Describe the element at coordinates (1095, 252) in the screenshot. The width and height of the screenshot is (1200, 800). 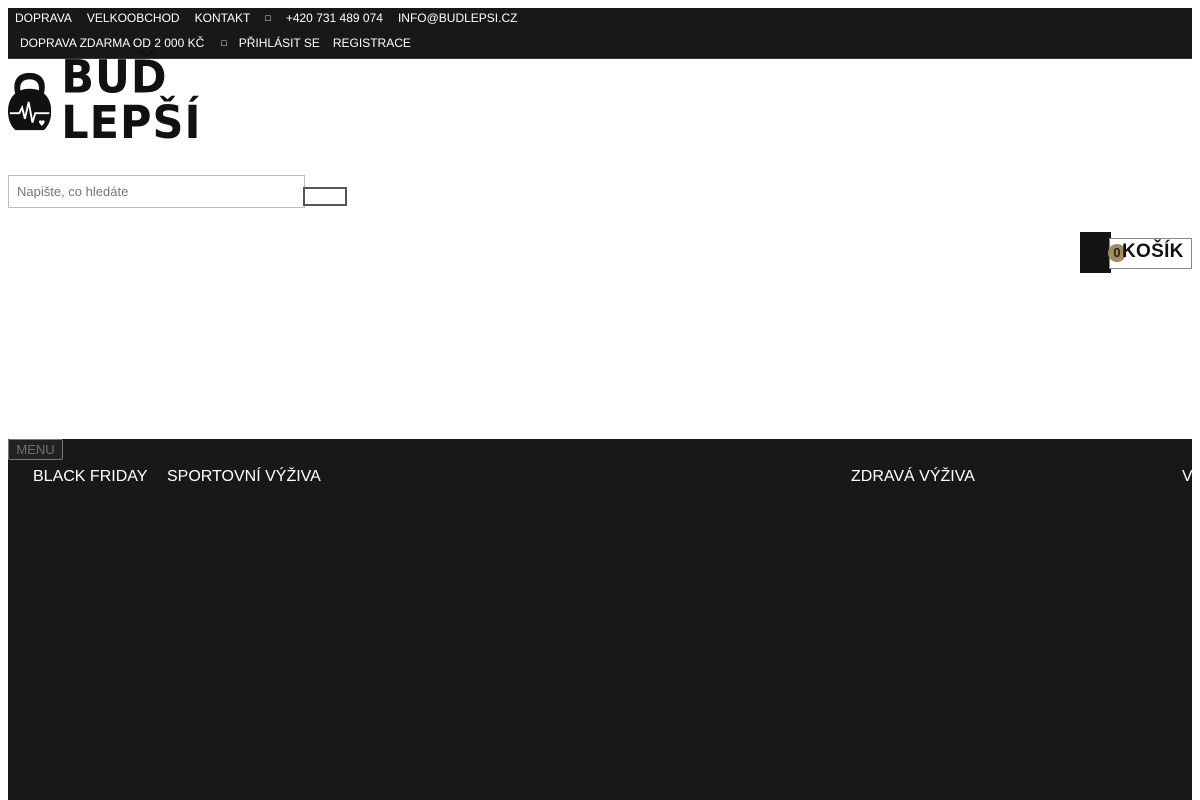
I see `cart-icon` at that location.